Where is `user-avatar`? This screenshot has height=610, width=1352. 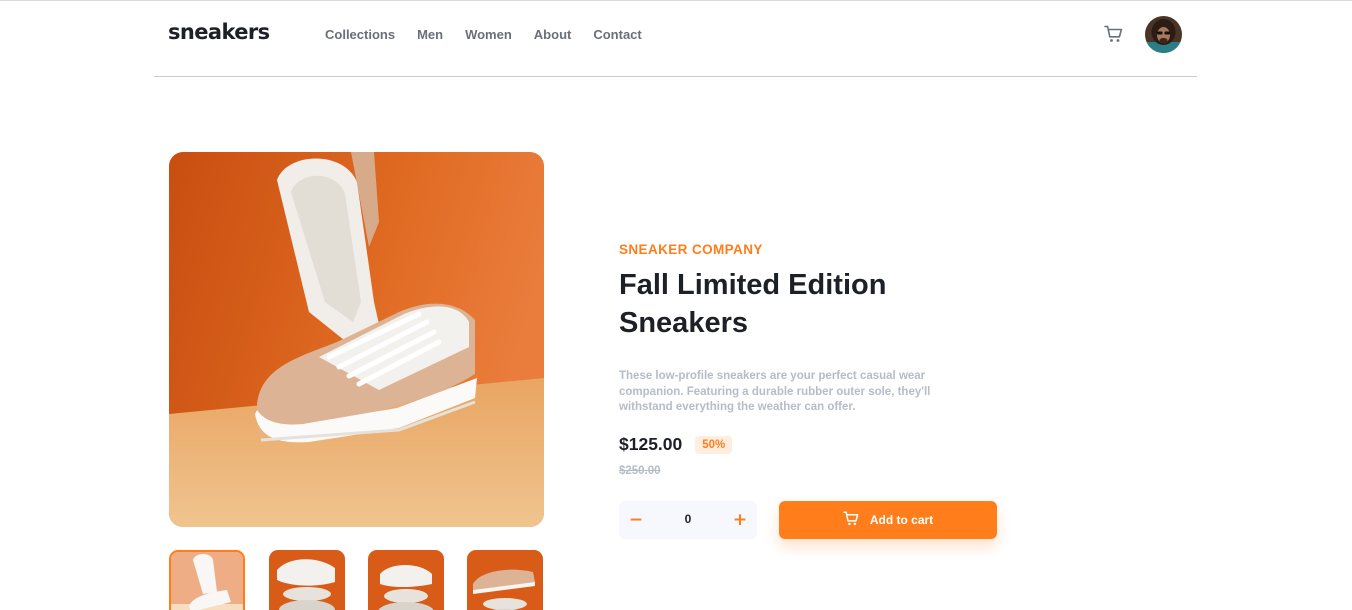
user-avatar is located at coordinates (1163, 34).